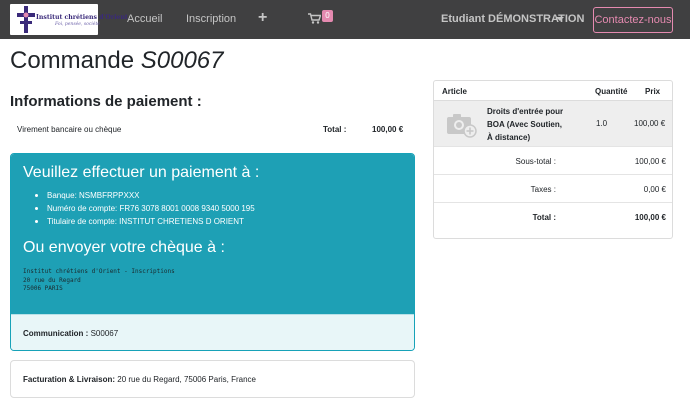  I want to click on communication-value: S00067, so click(104, 333).